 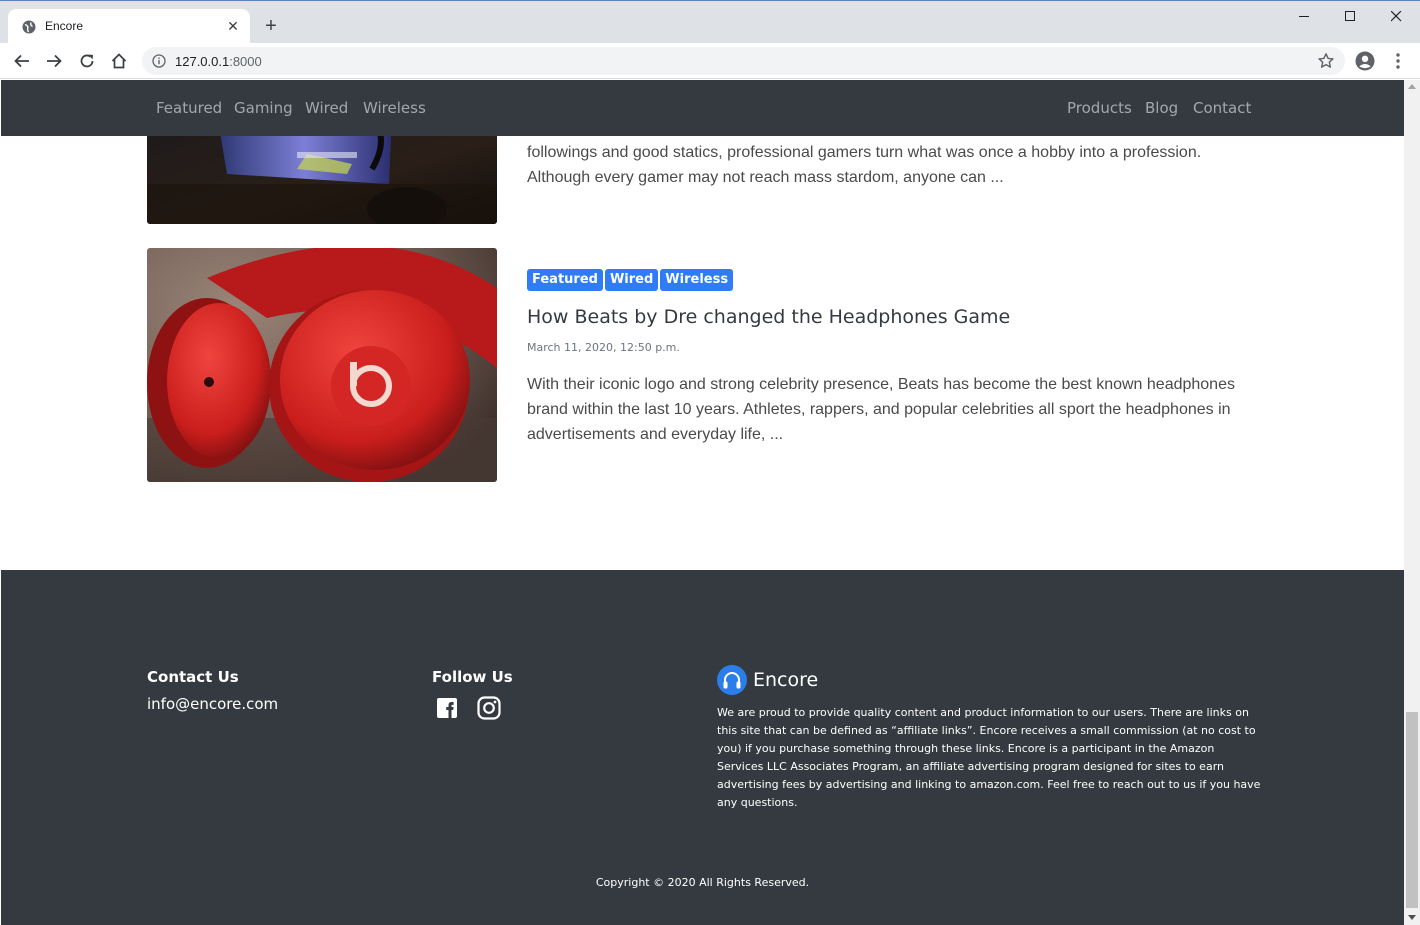 What do you see at coordinates (1412, 86) in the screenshot?
I see `scroll-up-arrow-icon` at bounding box center [1412, 86].